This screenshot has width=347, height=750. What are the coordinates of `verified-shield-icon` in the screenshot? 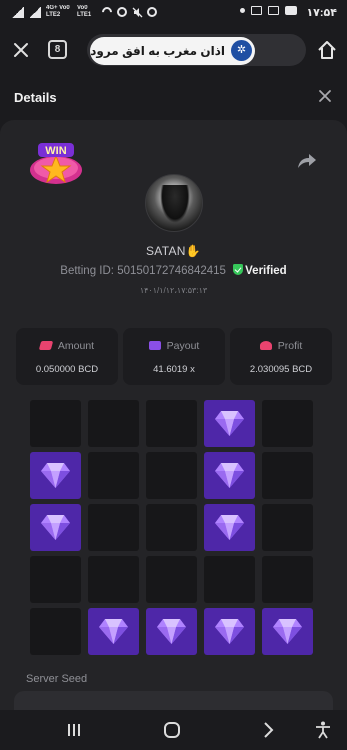 It's located at (238, 269).